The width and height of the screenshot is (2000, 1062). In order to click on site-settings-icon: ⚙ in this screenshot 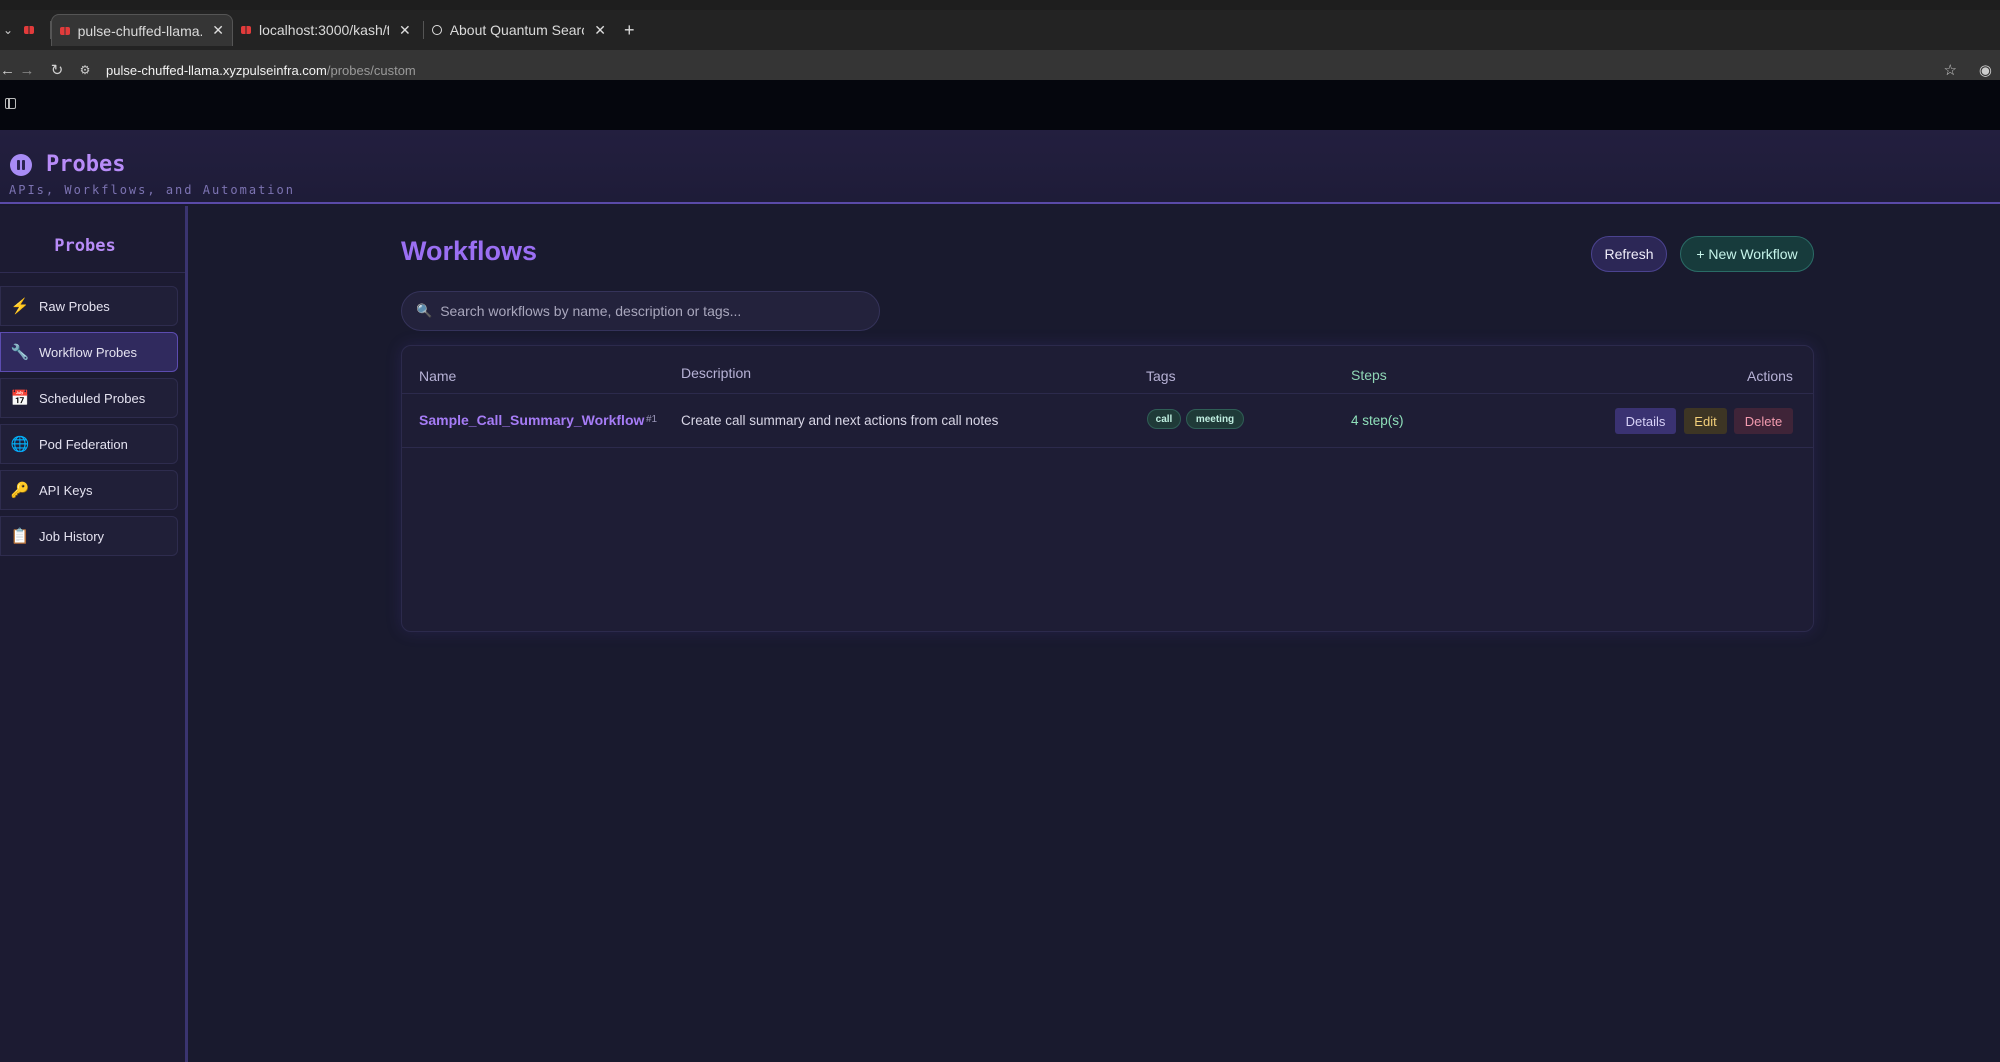, I will do `click(85, 70)`.